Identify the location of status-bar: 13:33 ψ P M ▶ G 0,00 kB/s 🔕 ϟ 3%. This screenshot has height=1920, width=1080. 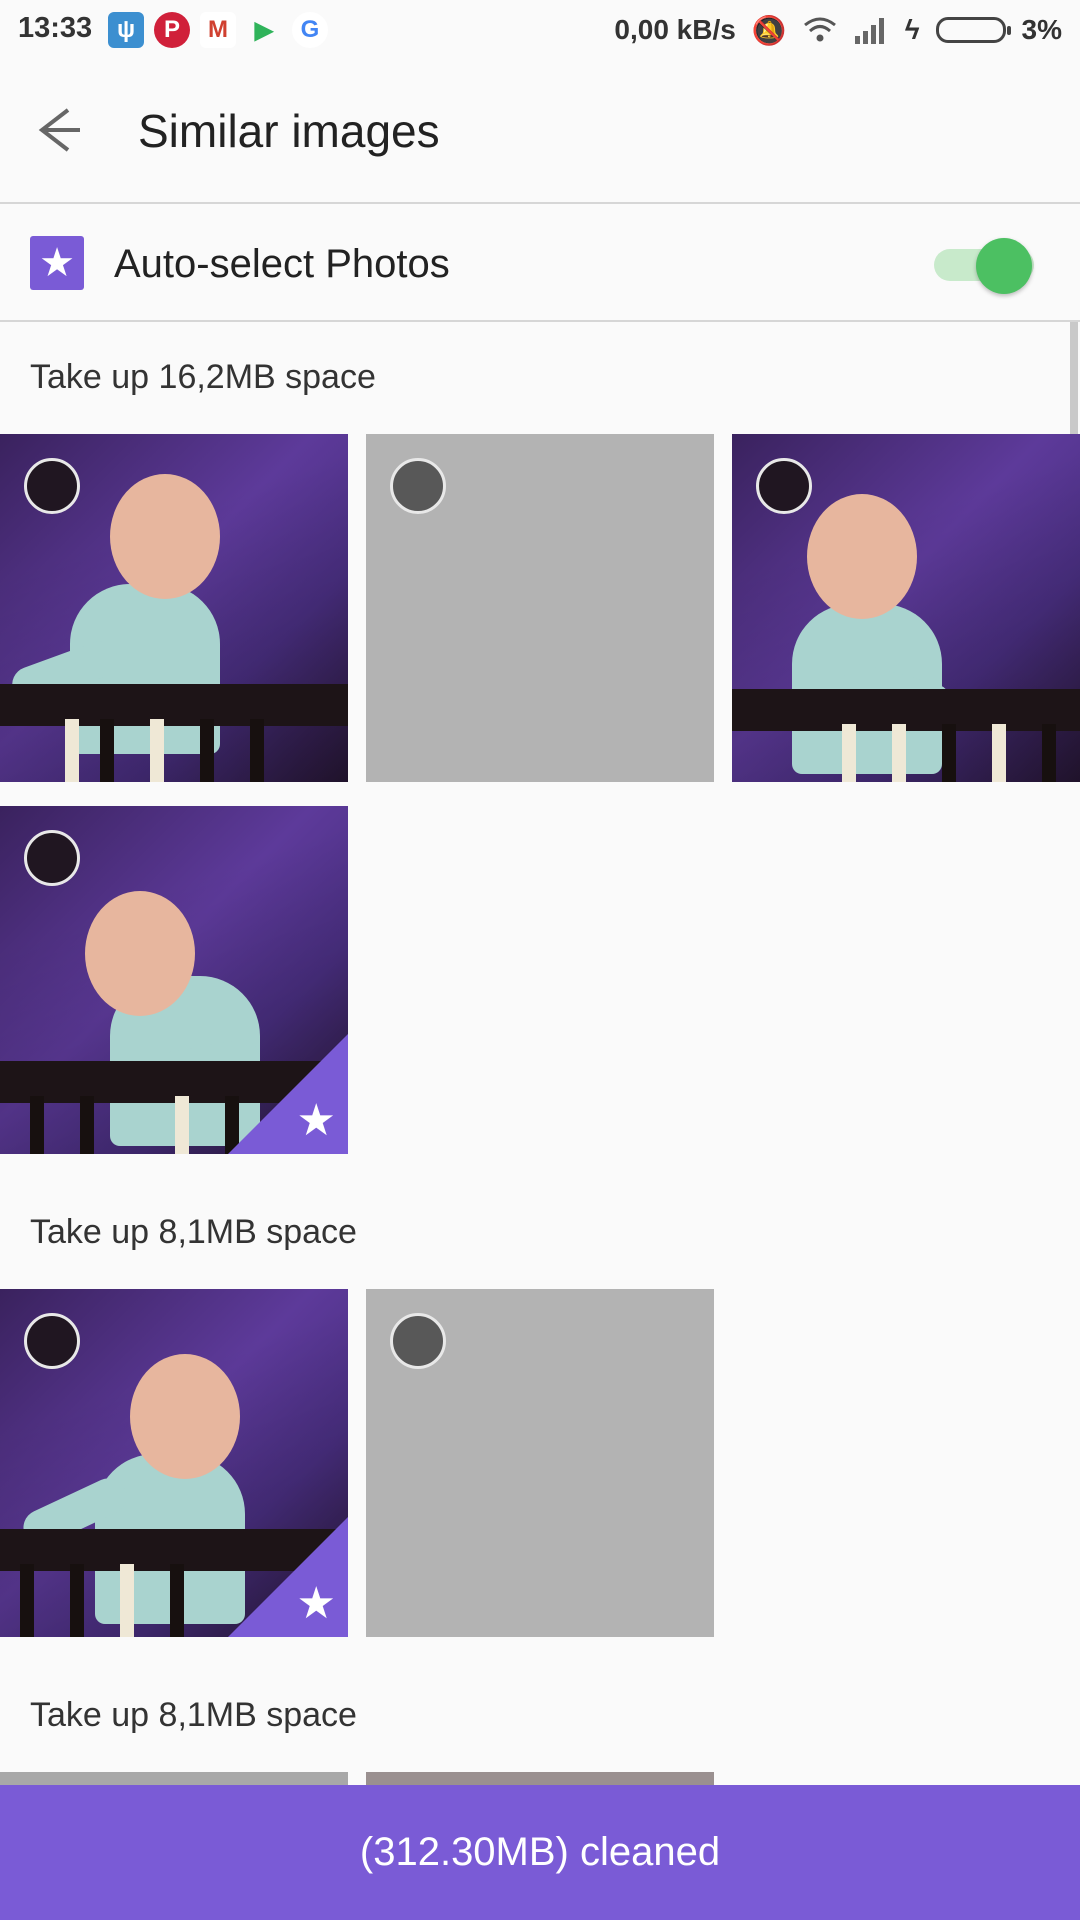
(540, 30).